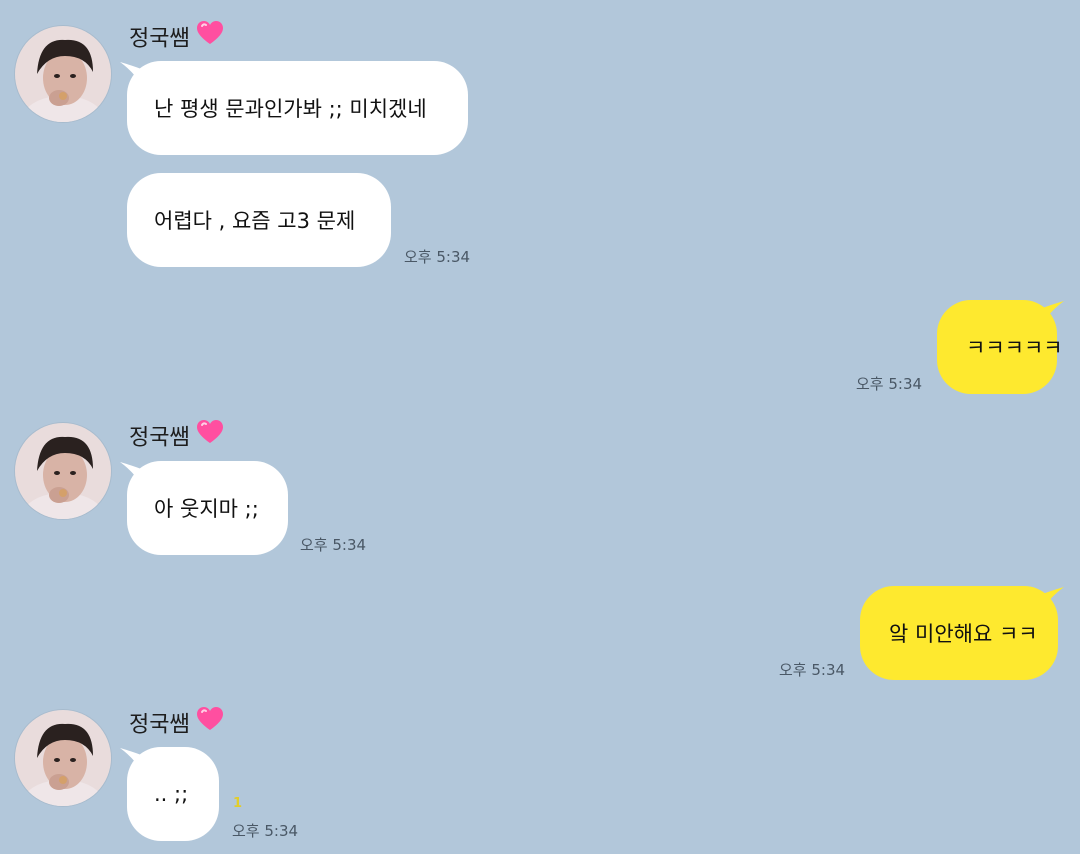 The height and width of the screenshot is (854, 1080). I want to click on incoming-message-bubble: 어렵다 , 요즘 고3 문제, so click(259, 220).